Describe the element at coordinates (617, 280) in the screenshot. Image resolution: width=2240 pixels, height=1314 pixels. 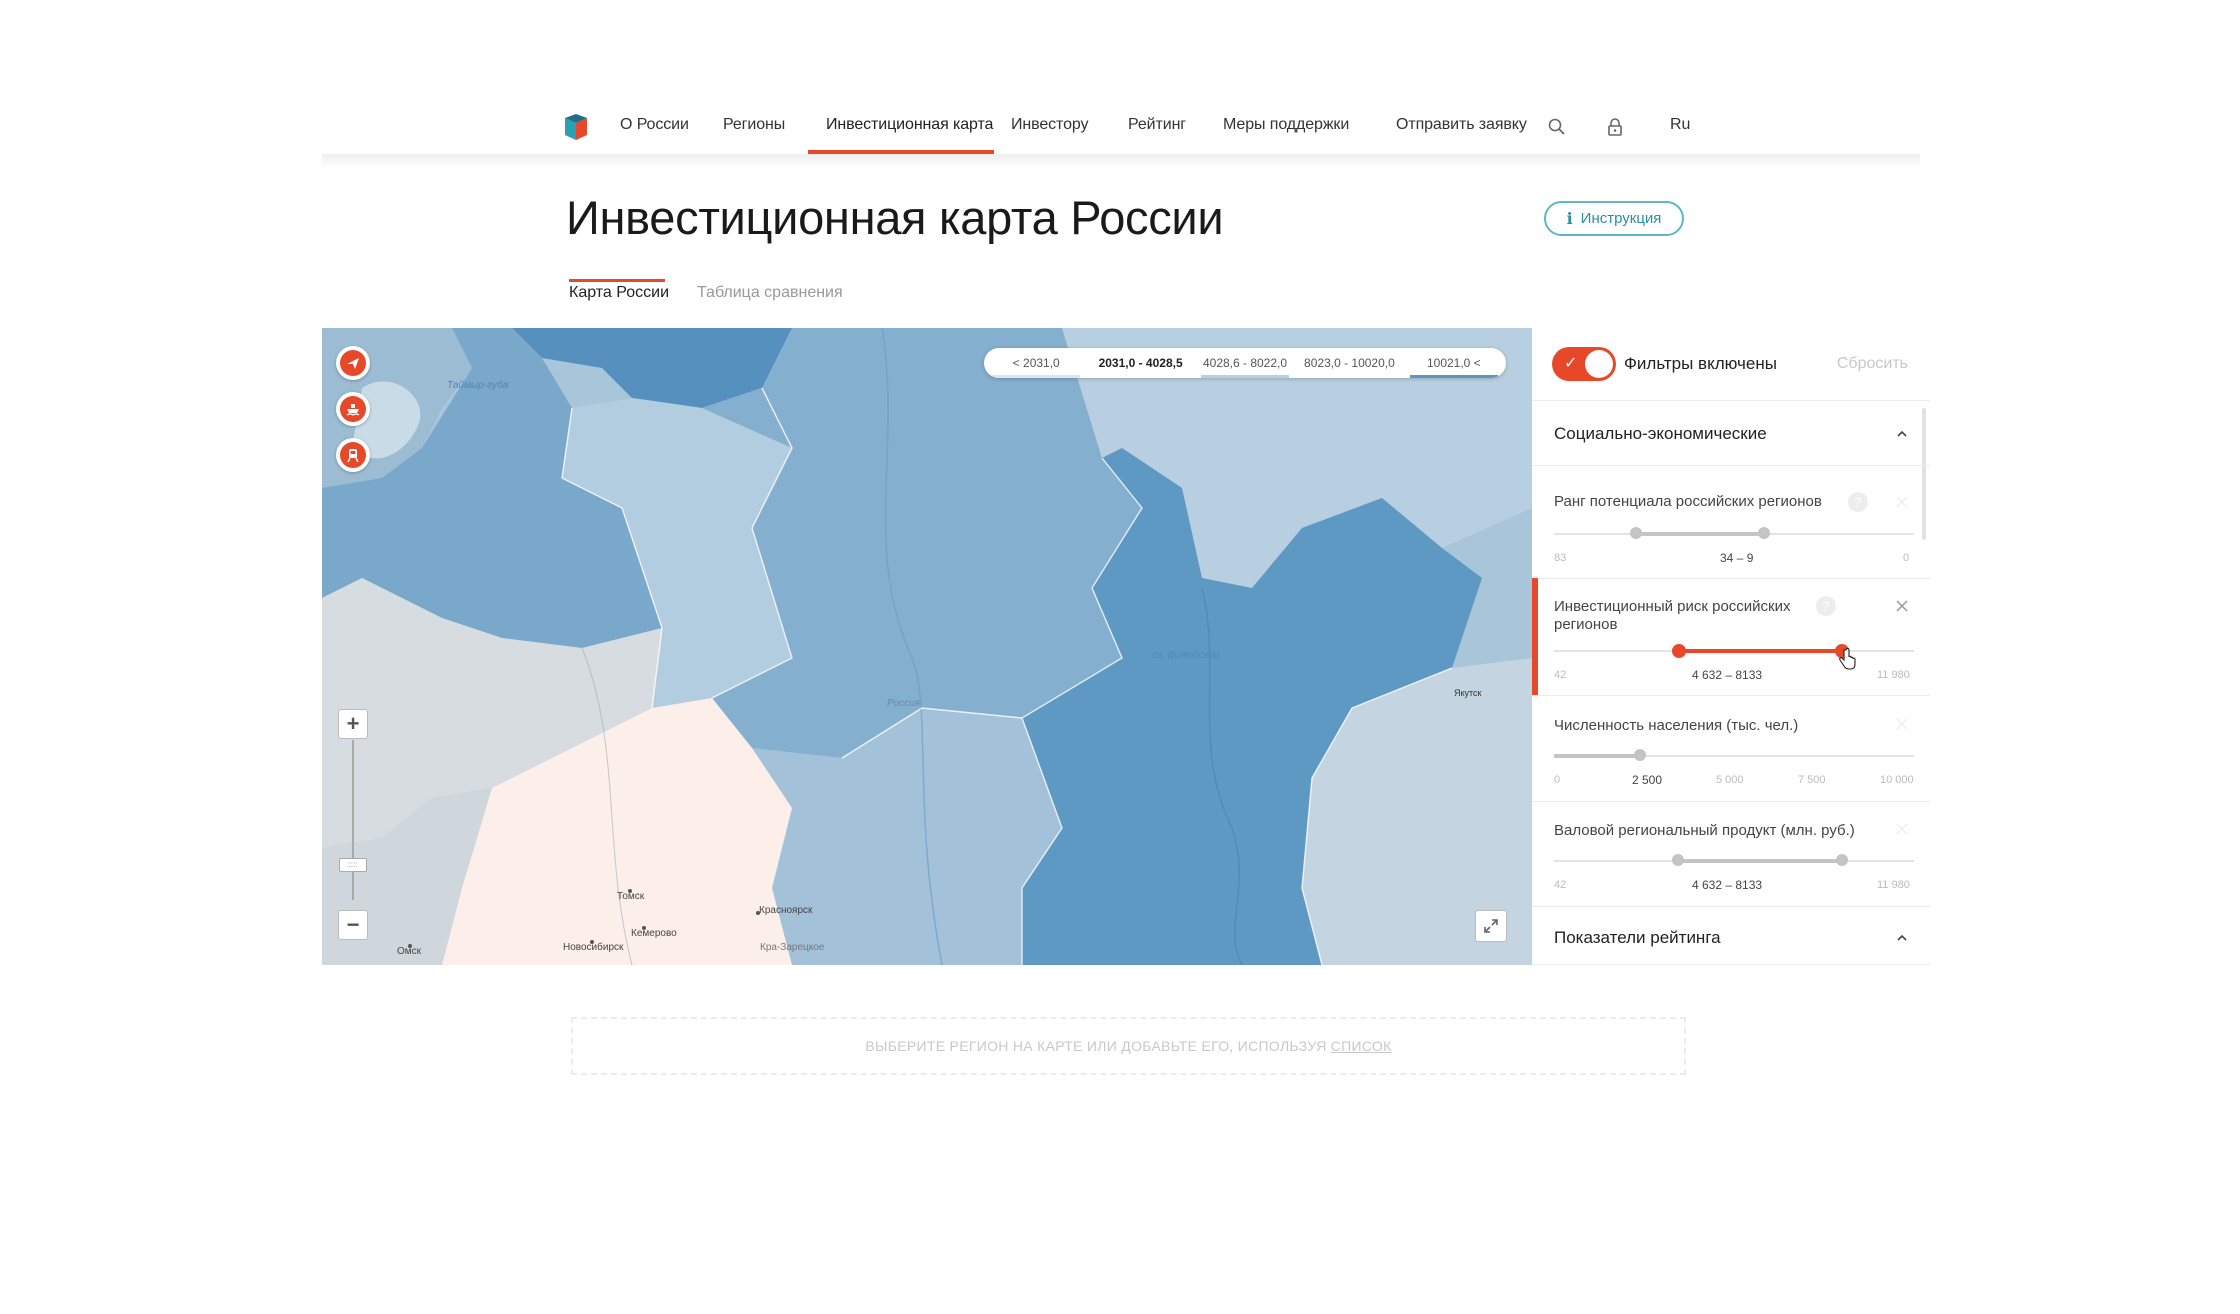
I see `active-tab-indicator` at that location.